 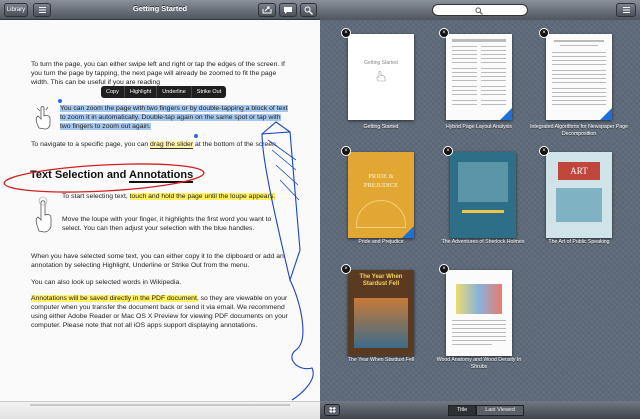 I want to click on cover-title: ART, so click(x=579, y=171).